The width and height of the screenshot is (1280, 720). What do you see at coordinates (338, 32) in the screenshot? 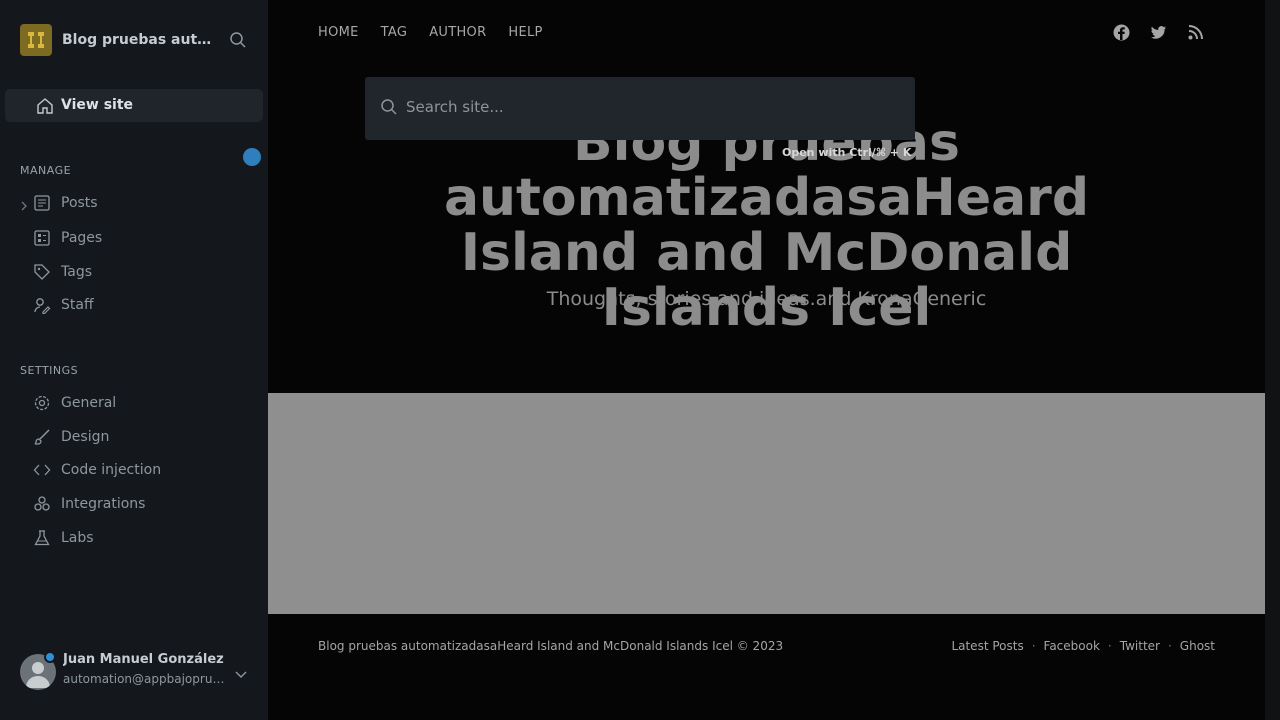
I see `nav-home: HOME` at bounding box center [338, 32].